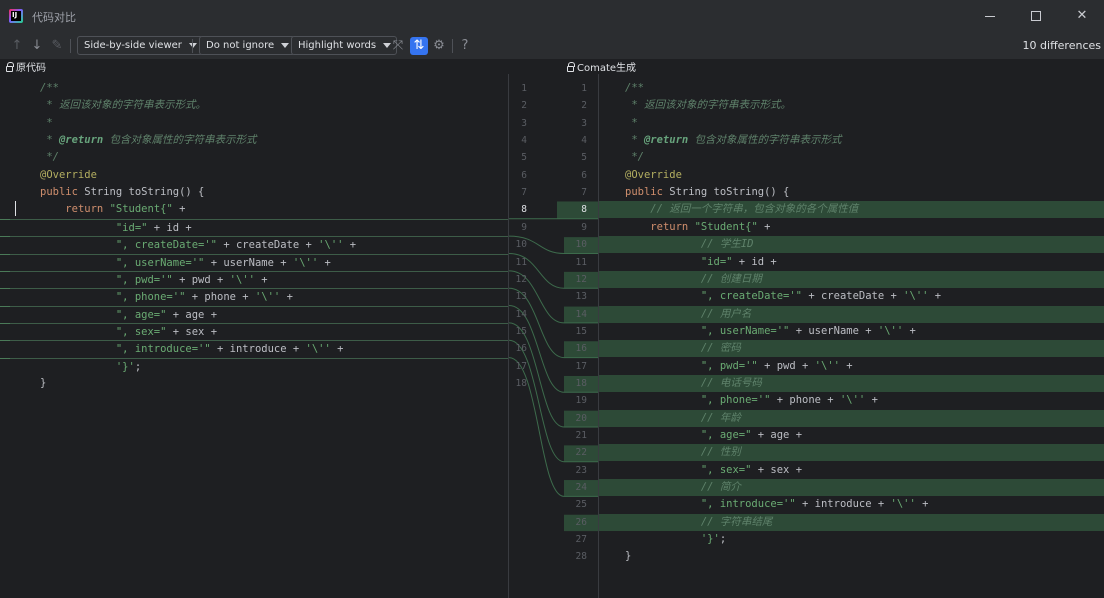  I want to click on line-number: 1, so click(524, 88).